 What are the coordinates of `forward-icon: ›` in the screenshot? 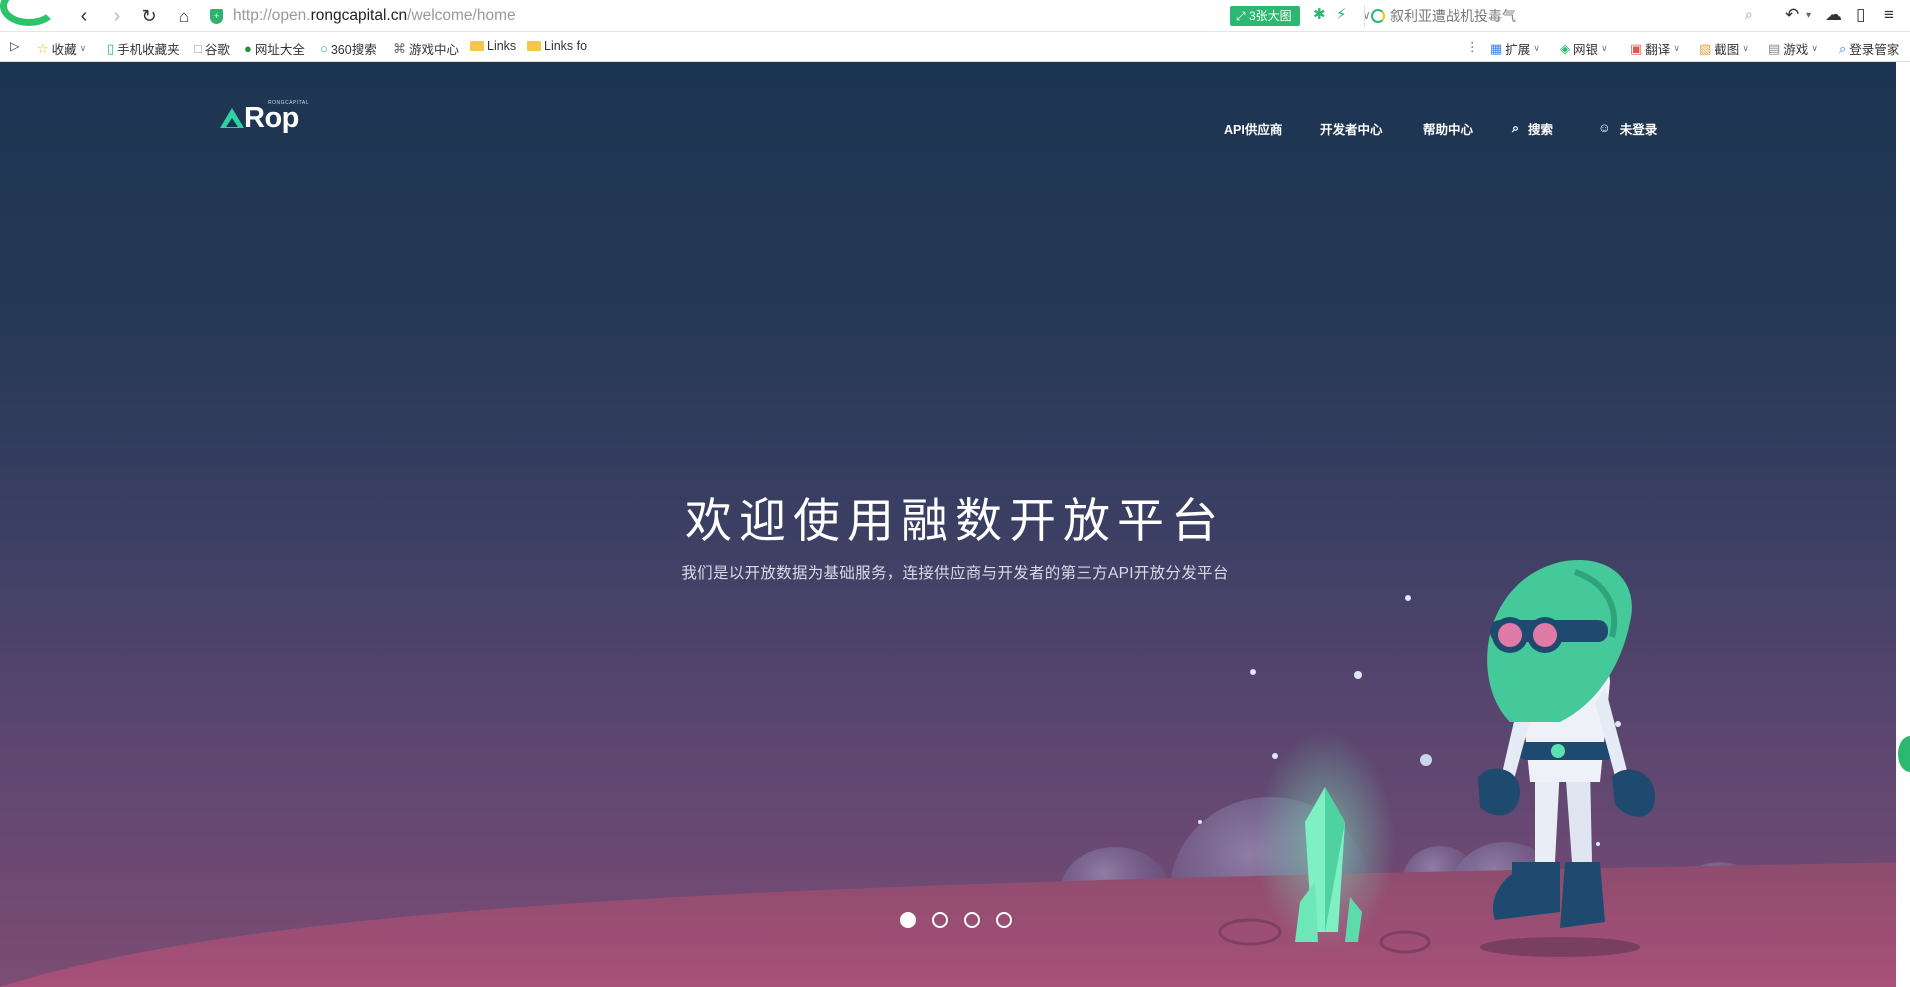 It's located at (117, 16).